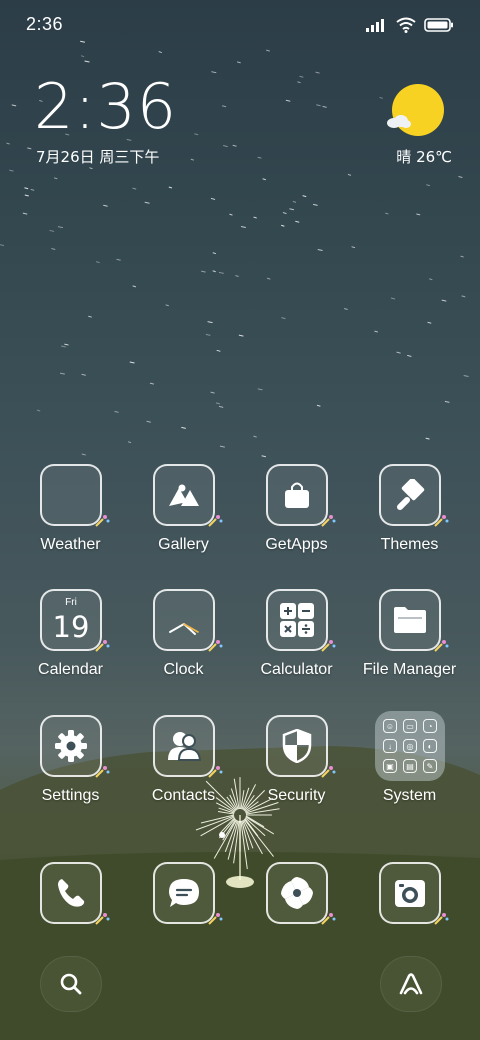 This screenshot has height=1040, width=480. I want to click on app-system-folder: ☺ ▭ ◔ ↓ ◎ ◐ ▣ ▤ ✎ System, so click(409, 768).